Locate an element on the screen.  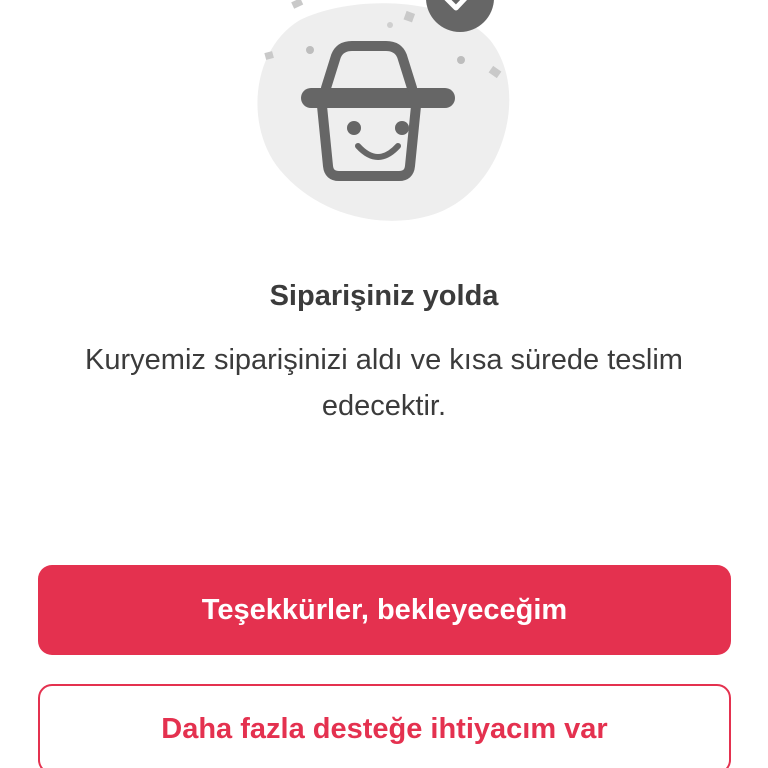
illustration-background is located at coordinates (383, 112).